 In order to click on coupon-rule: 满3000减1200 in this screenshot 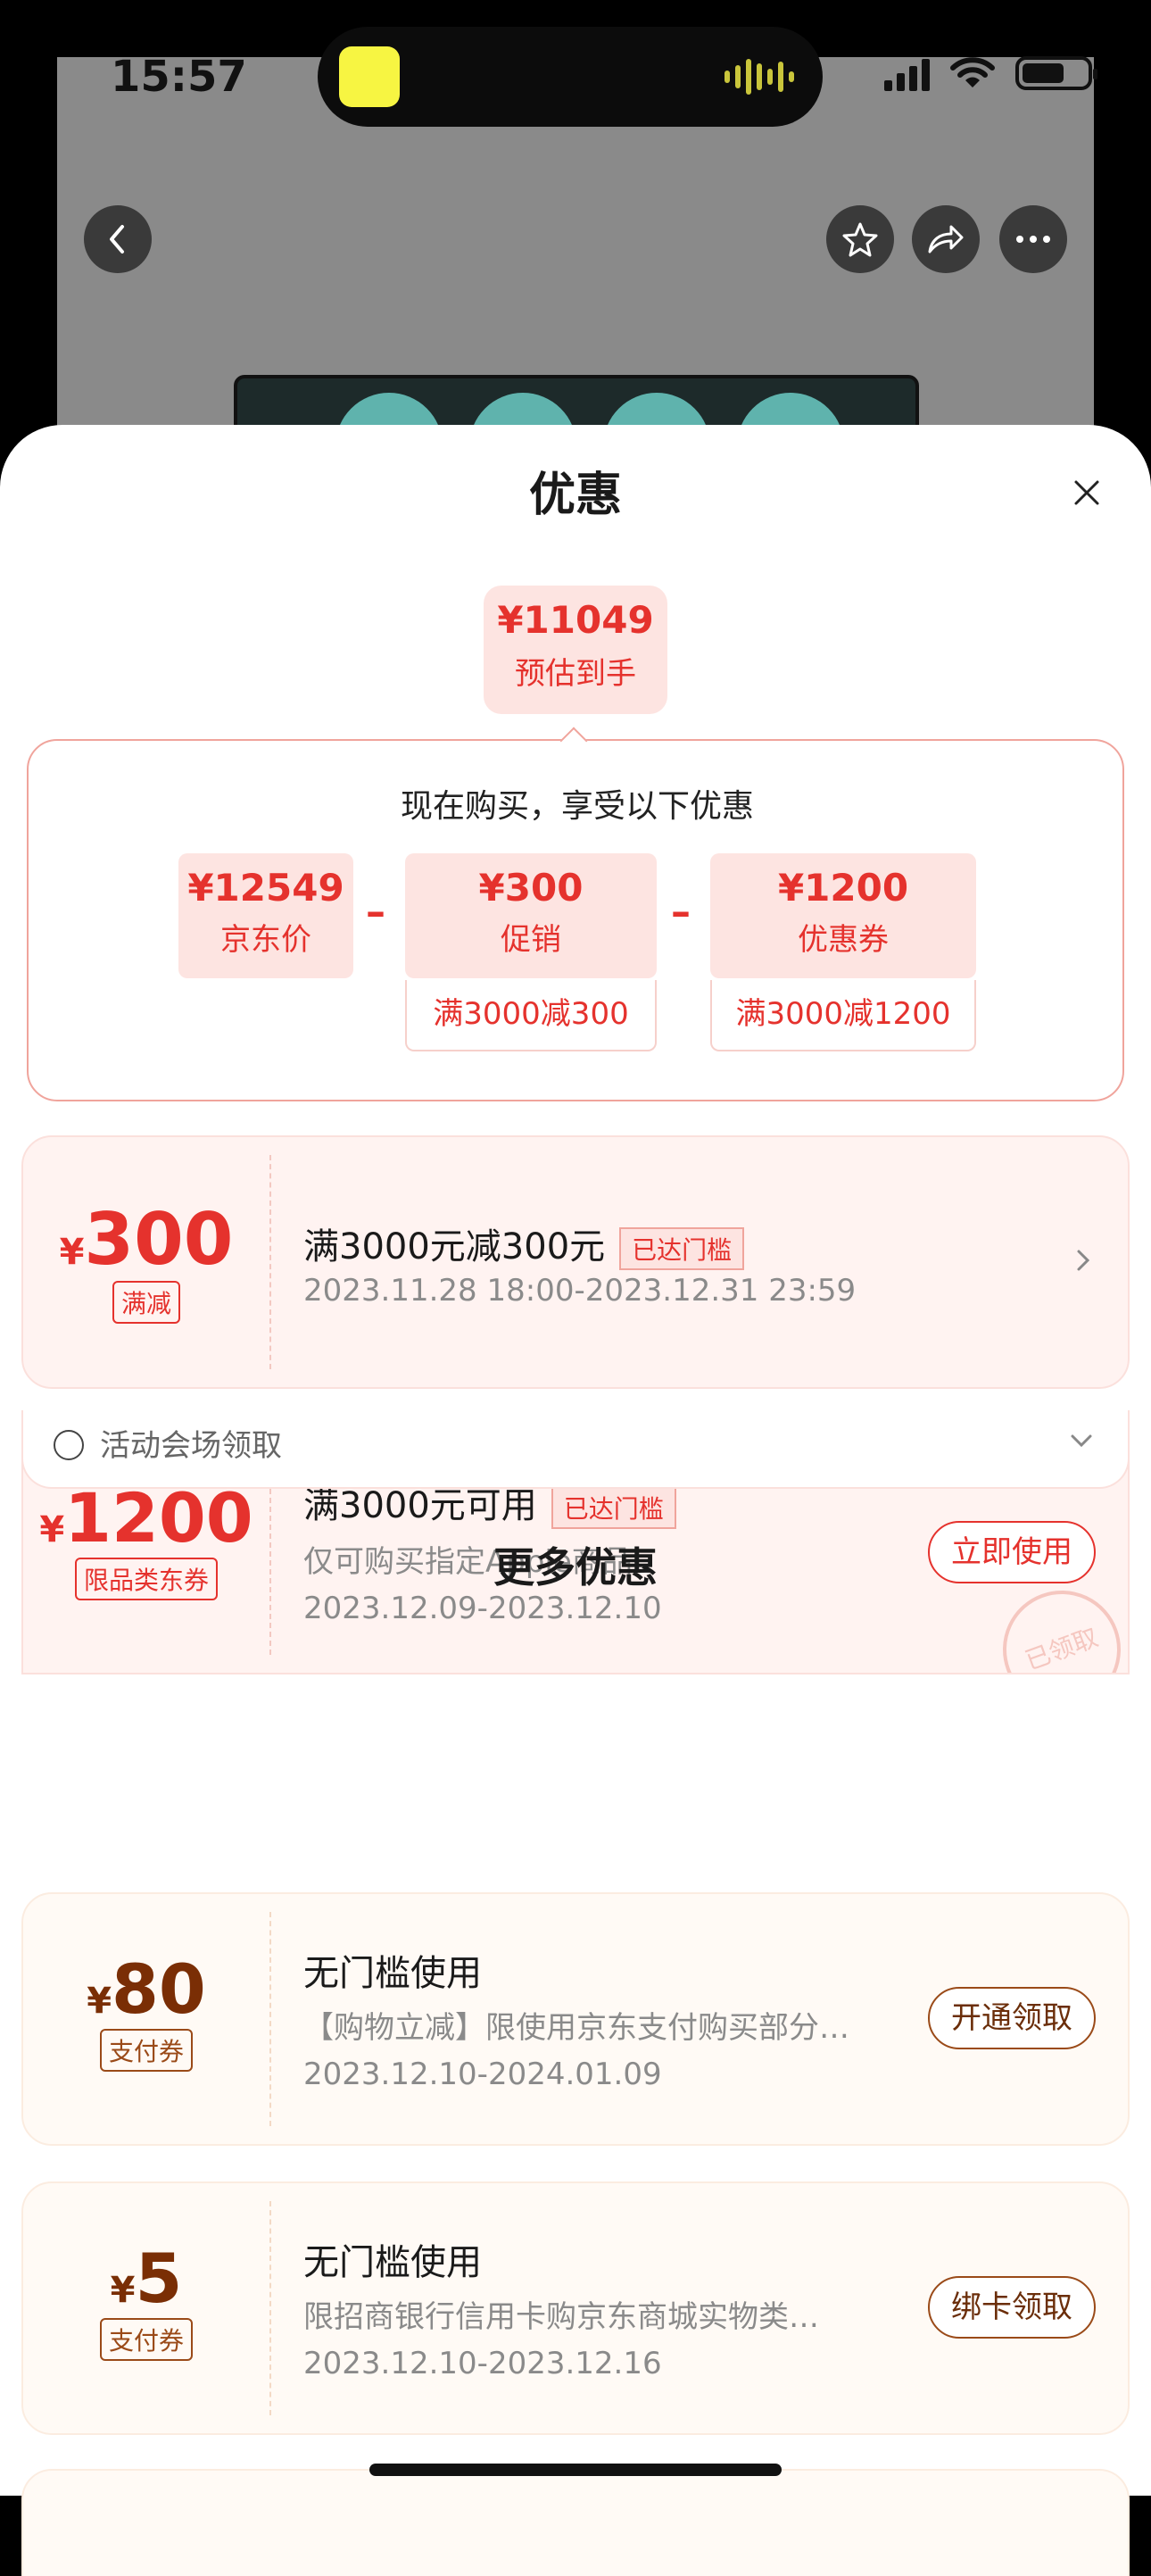, I will do `click(843, 1015)`.